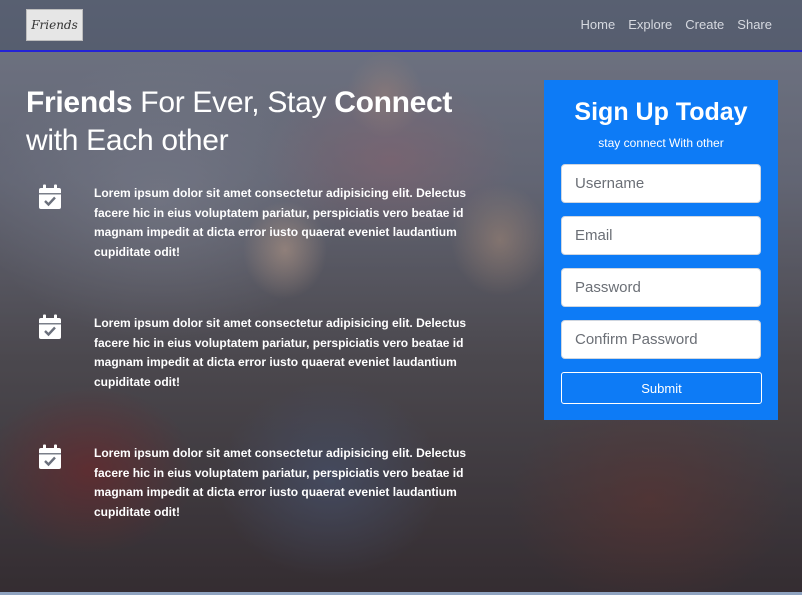  I want to click on brand-logo: Friends, so click(54, 25).